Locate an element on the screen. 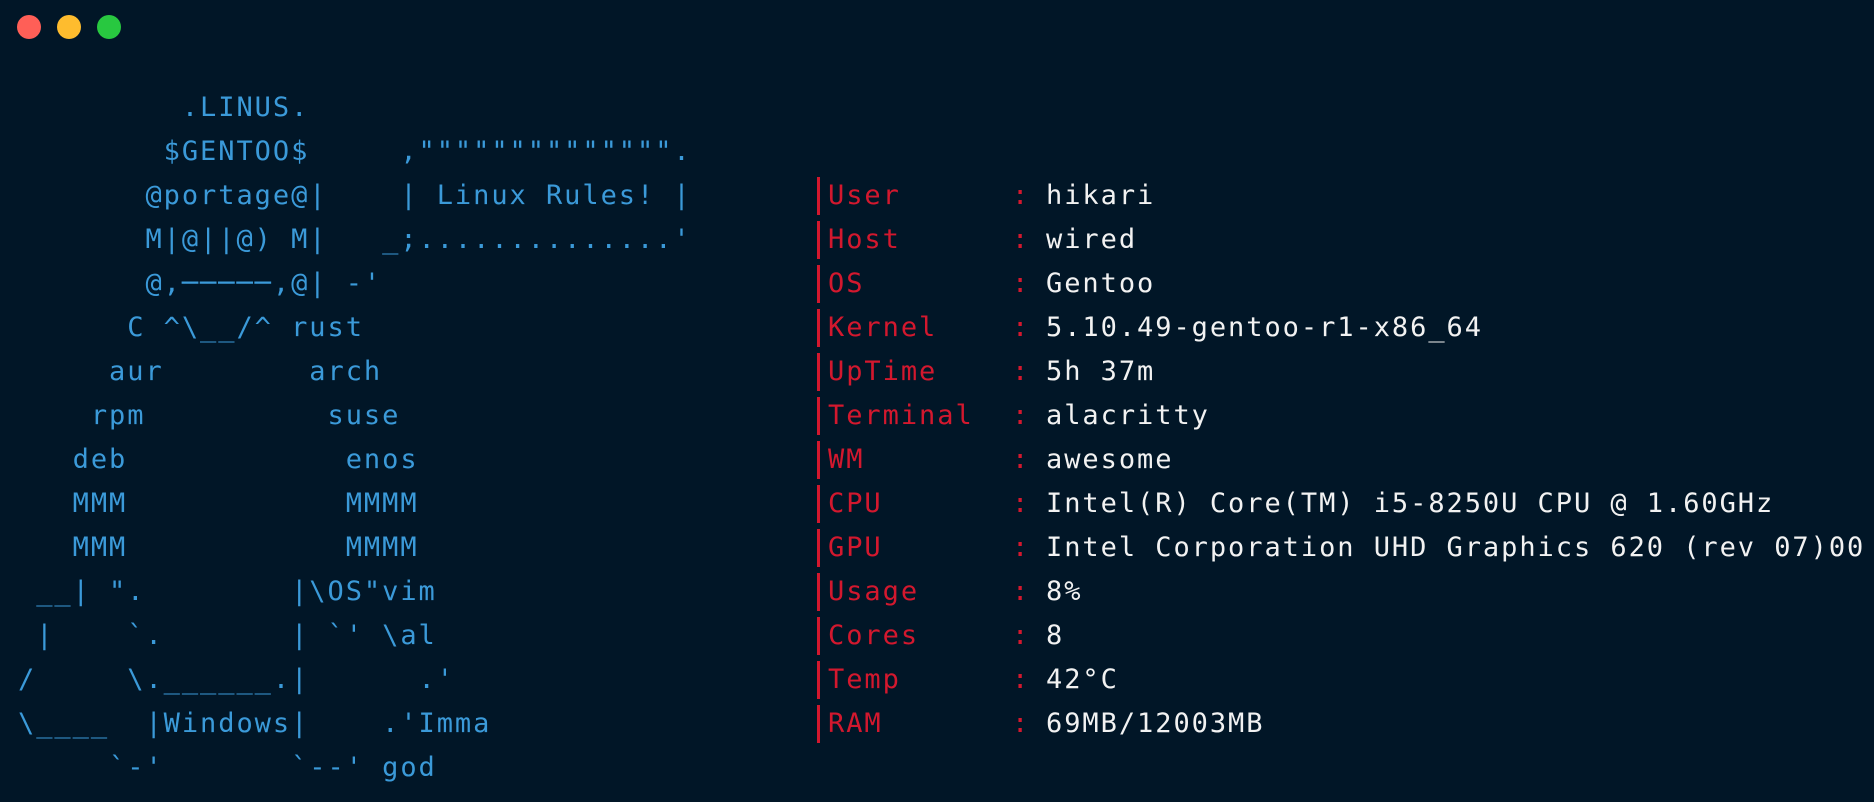  close-button is located at coordinates (29, 27).